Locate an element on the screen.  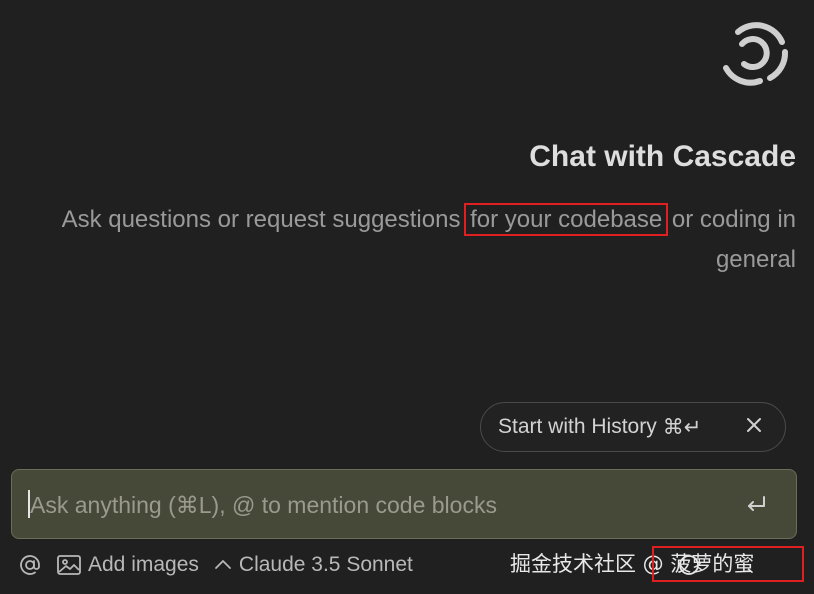
chat-input-box is located at coordinates (404, 504).